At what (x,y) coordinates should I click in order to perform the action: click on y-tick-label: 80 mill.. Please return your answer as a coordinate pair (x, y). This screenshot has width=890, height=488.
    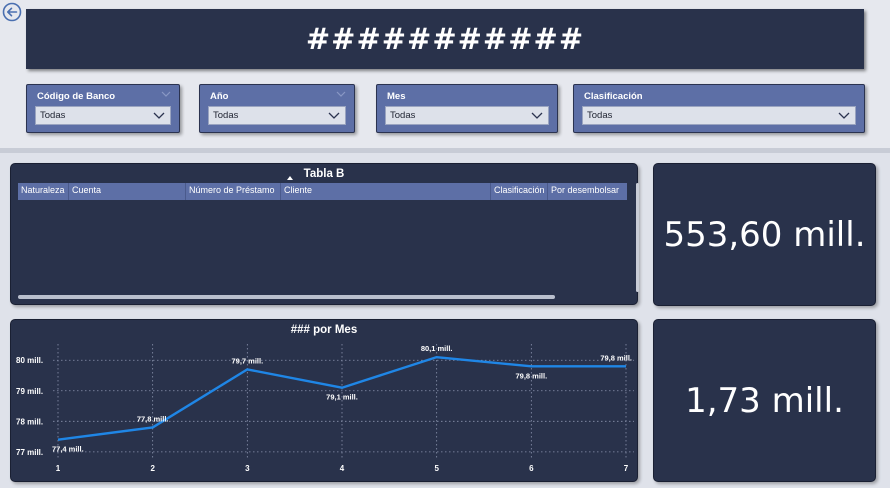
    Looking at the image, I should click on (29, 360).